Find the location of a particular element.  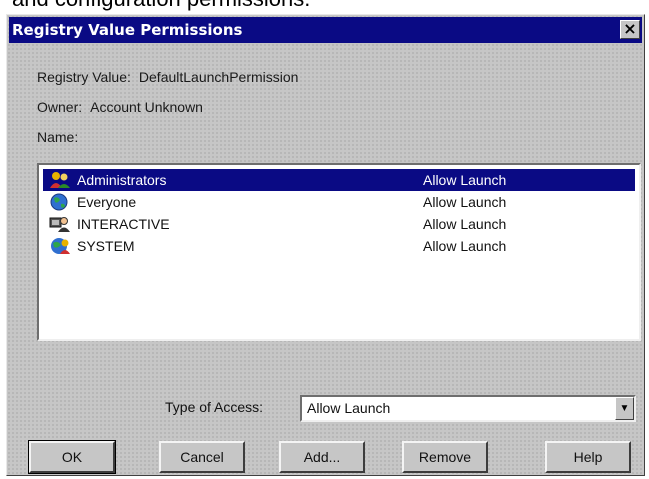

name-label: Name: is located at coordinates (58, 137).